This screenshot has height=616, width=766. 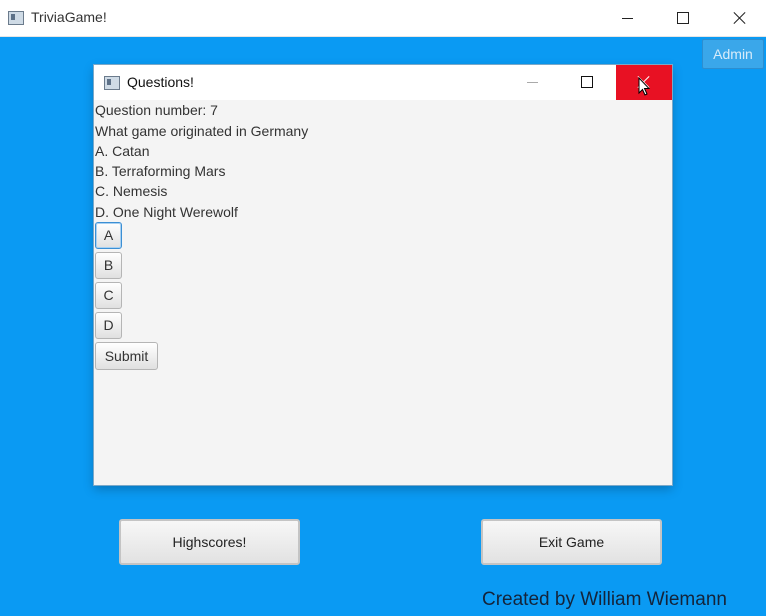 What do you see at coordinates (383, 18) in the screenshot?
I see `main-titlebar: TriviaGame!` at bounding box center [383, 18].